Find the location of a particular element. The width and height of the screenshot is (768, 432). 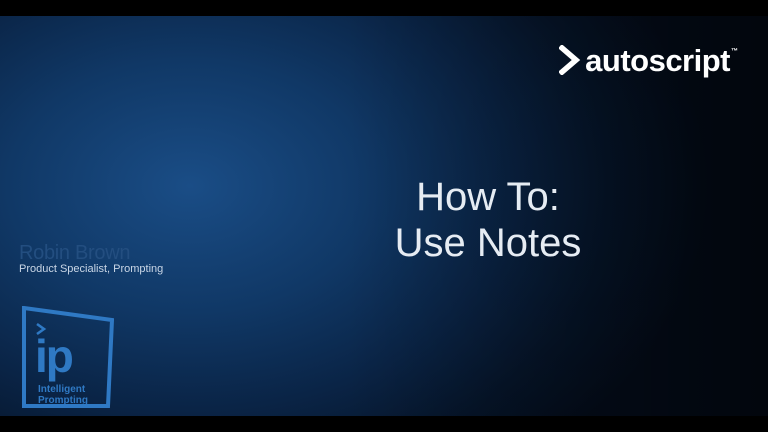

chevron-right-icon is located at coordinates (570, 60).